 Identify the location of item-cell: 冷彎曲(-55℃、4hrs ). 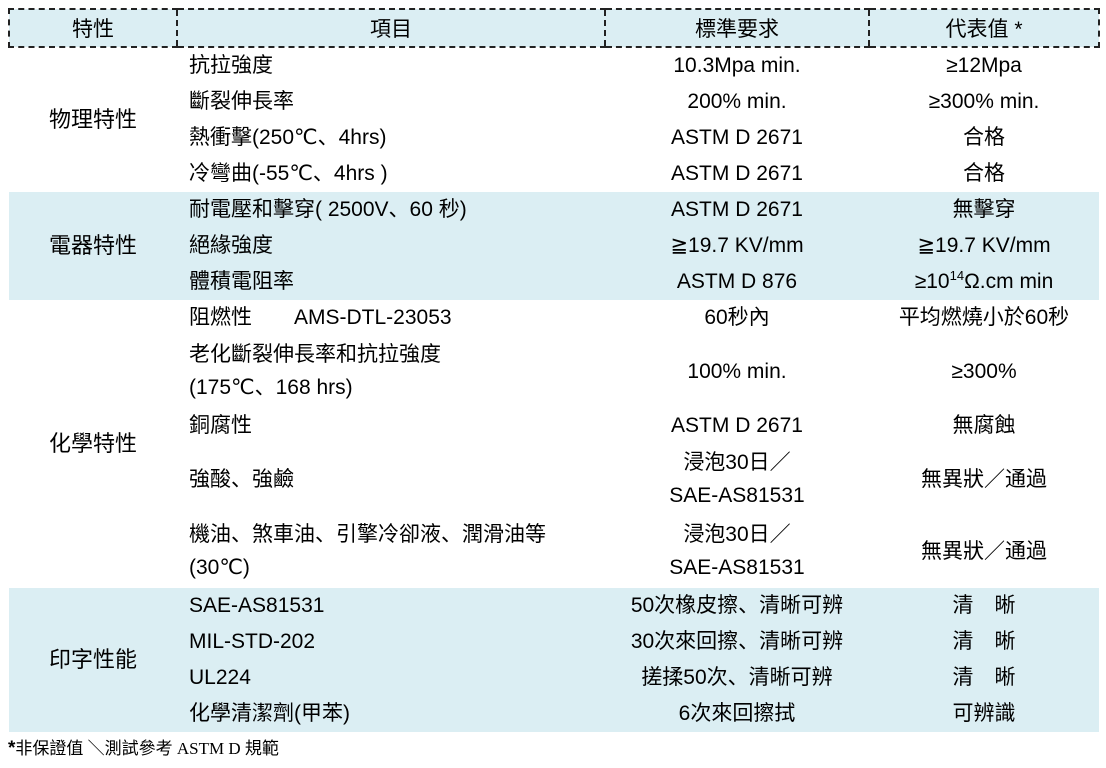
(288, 173).